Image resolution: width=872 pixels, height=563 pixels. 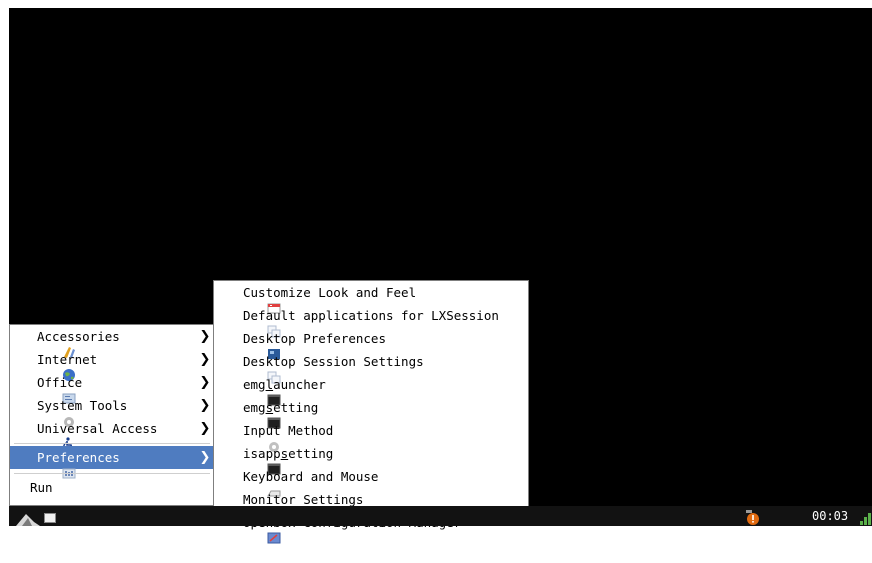 I want to click on show-desktop-icon, so click(x=50, y=518).